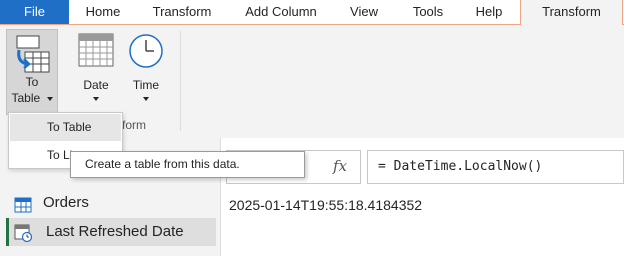 This screenshot has height=256, width=624. Describe the element at coordinates (146, 85) in the screenshot. I see `time-label: Time` at that location.